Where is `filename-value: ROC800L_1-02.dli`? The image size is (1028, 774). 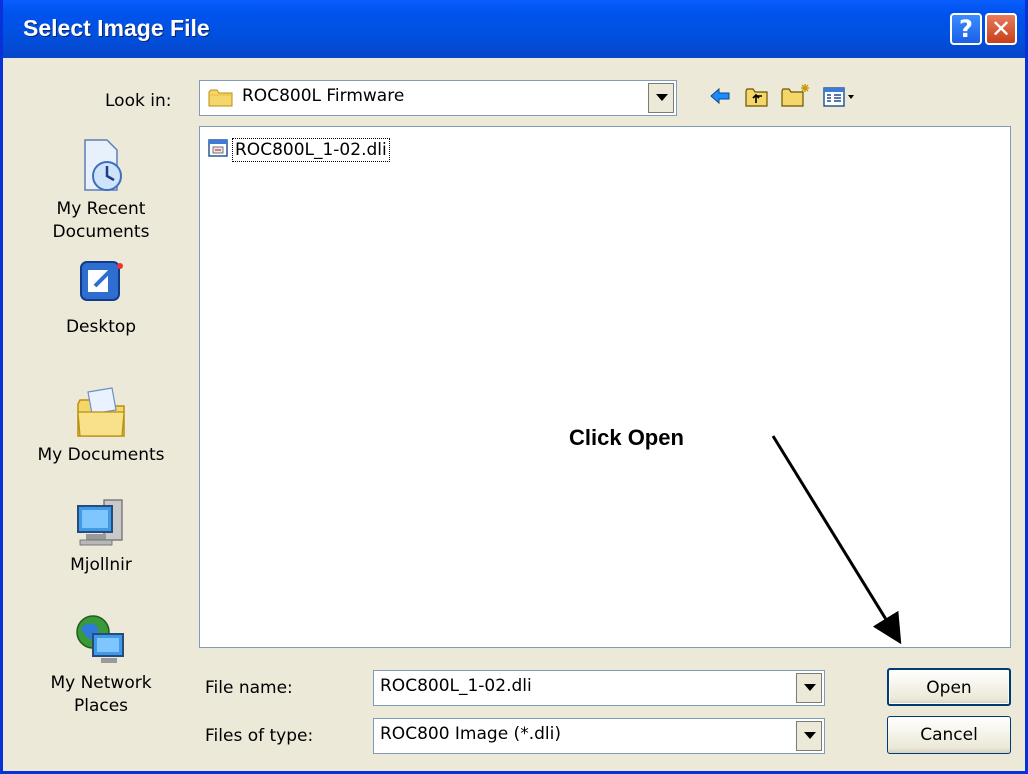 filename-value: ROC800L_1-02.dli is located at coordinates (456, 686).